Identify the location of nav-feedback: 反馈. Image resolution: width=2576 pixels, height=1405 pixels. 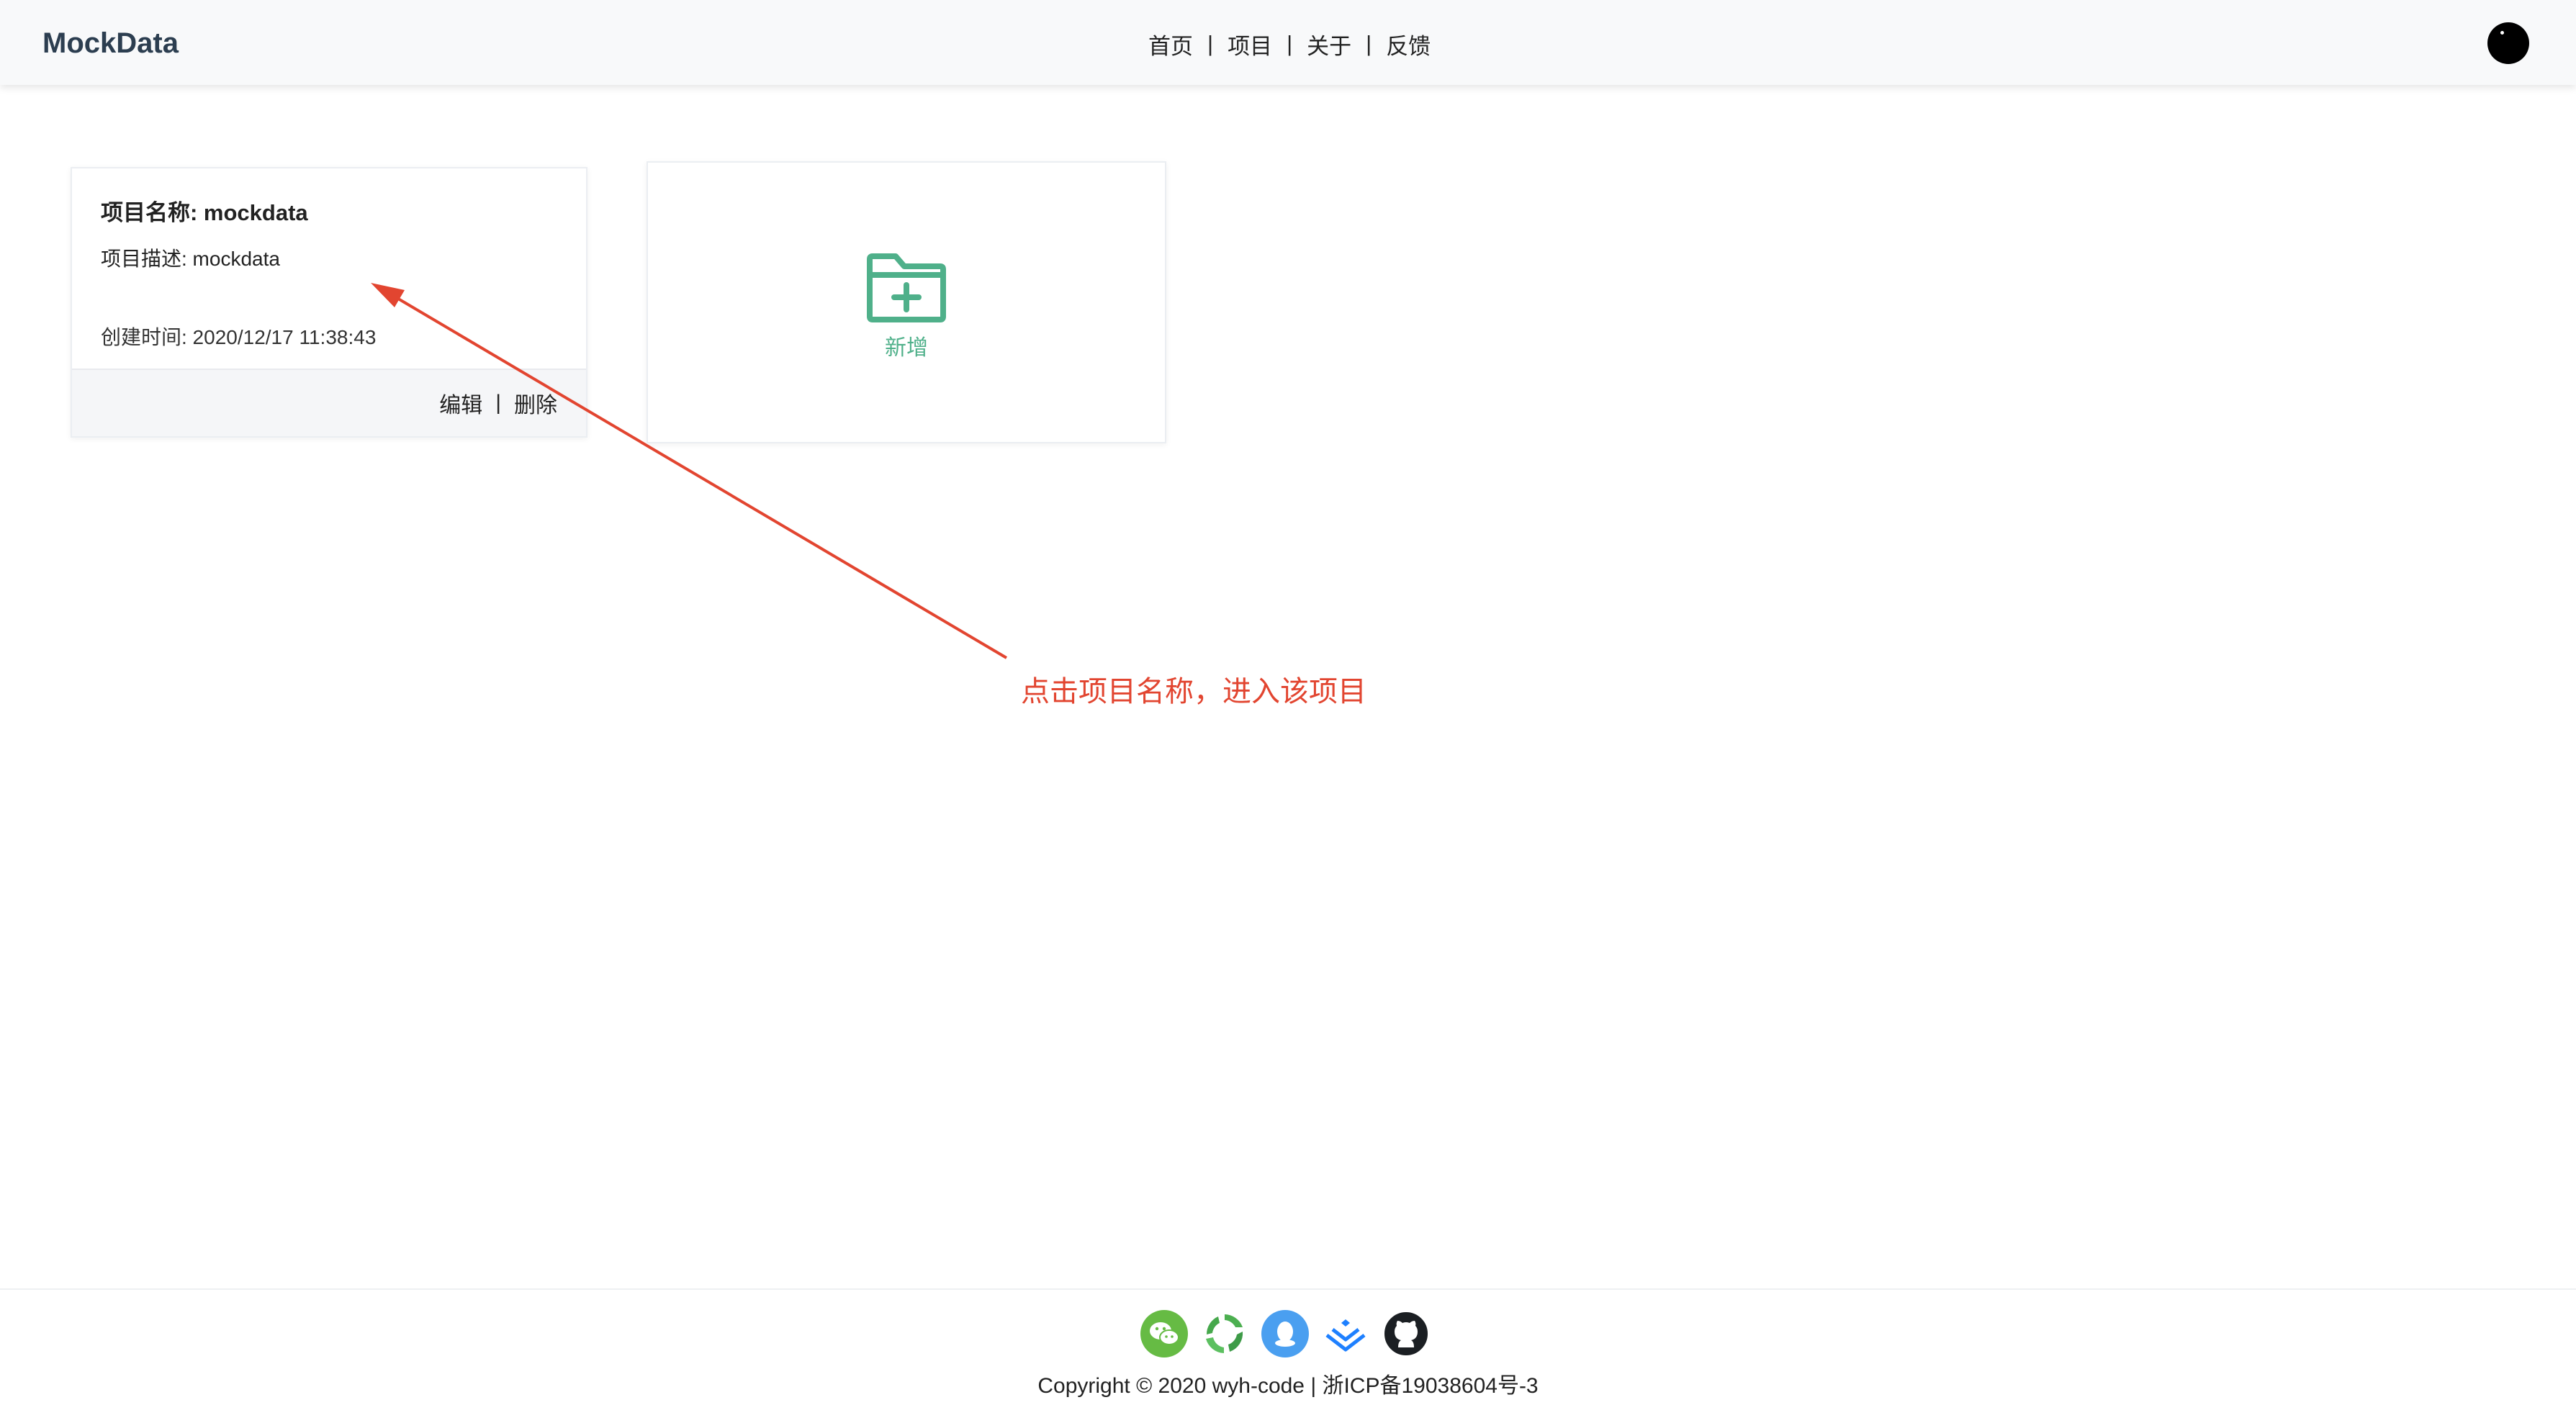
(1408, 44).